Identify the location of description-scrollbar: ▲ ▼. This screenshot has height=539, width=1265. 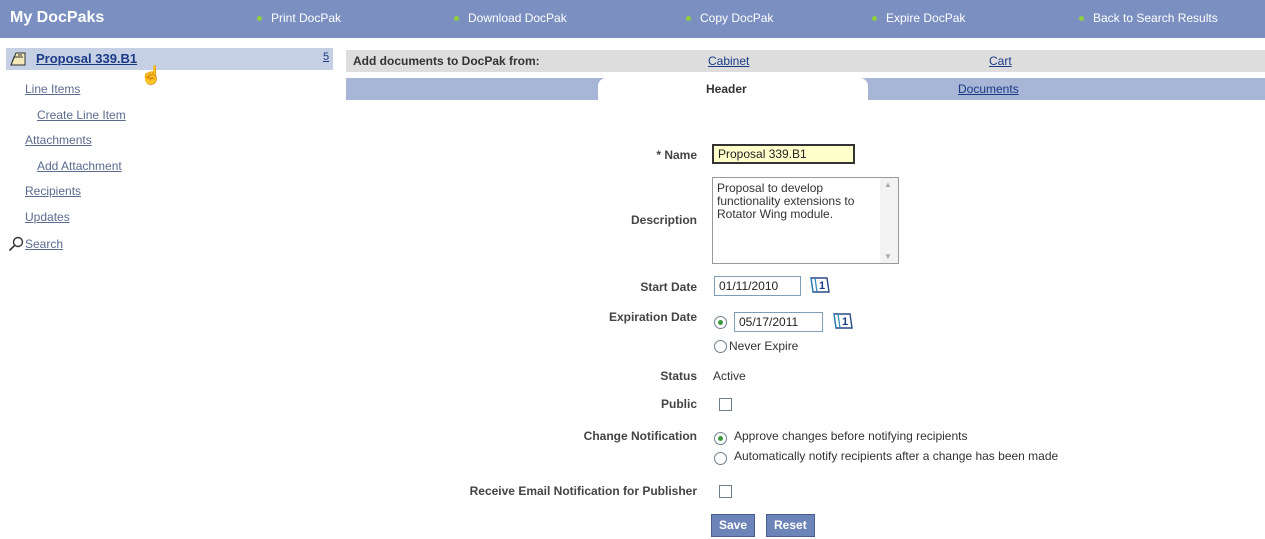
(889, 220).